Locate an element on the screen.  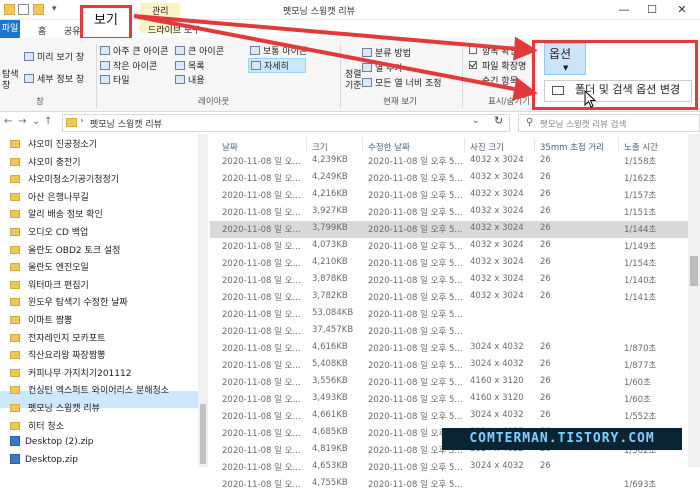
nav-item-folder: 샤오미청소기공기청정기 is located at coordinates (64, 180).